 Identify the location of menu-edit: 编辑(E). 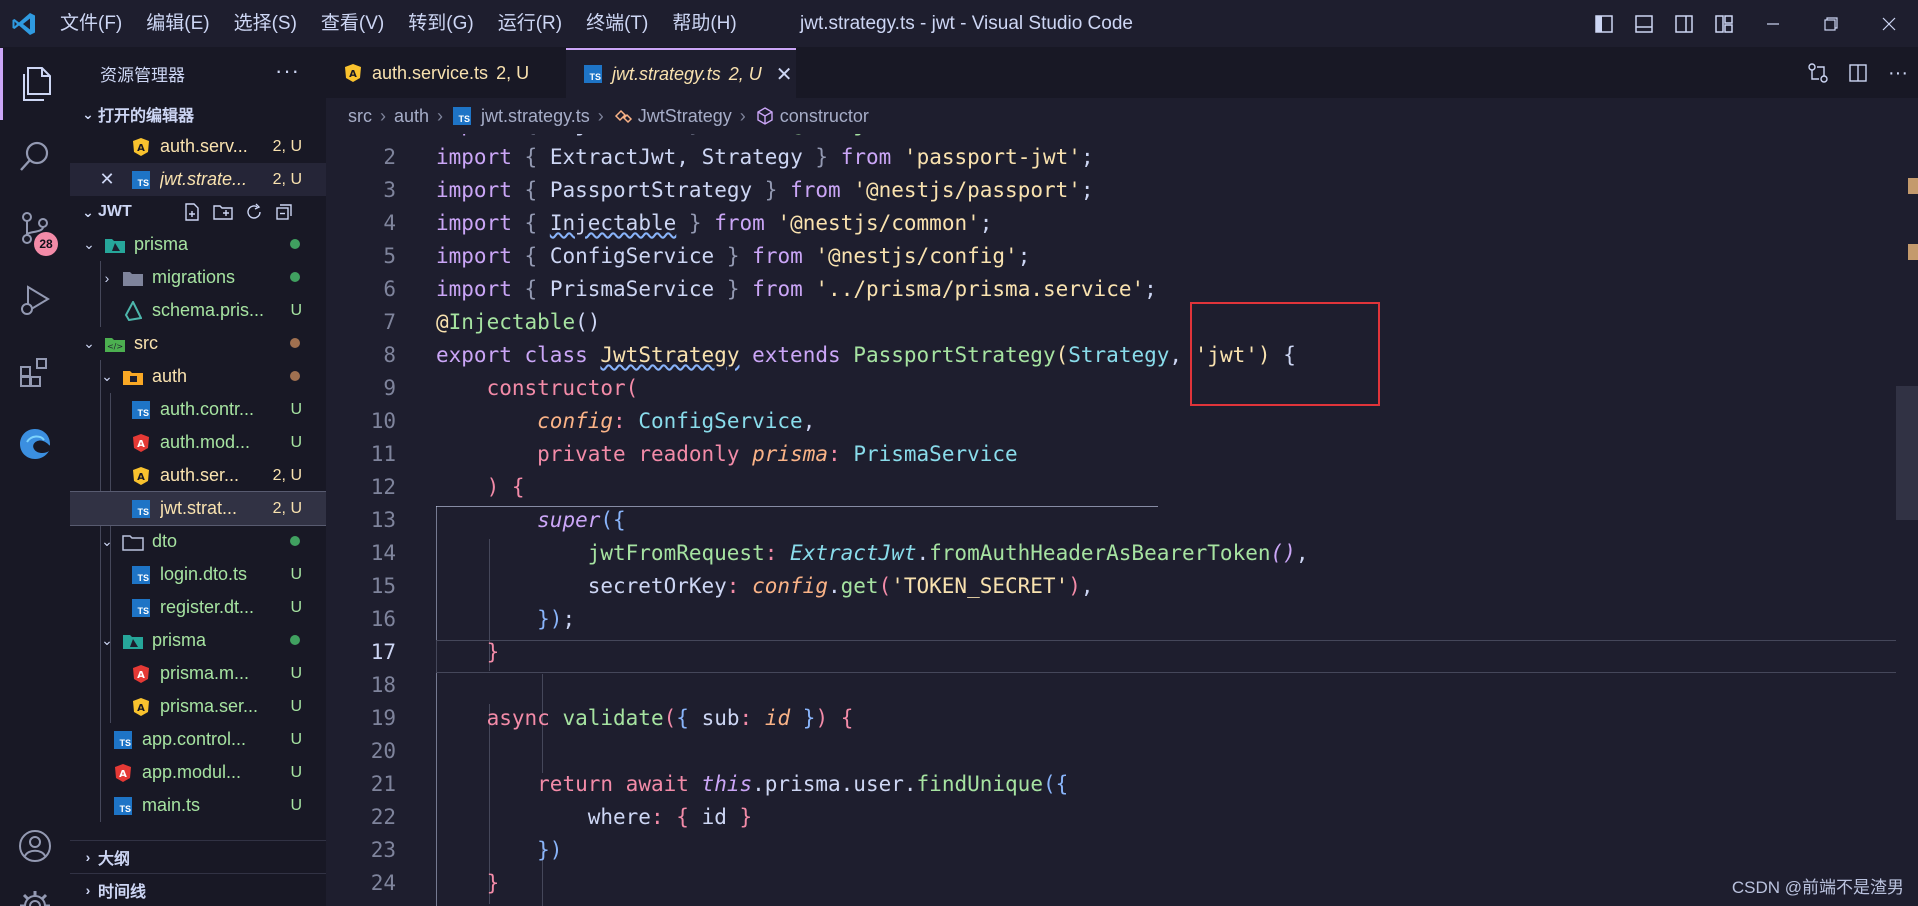
(177, 24).